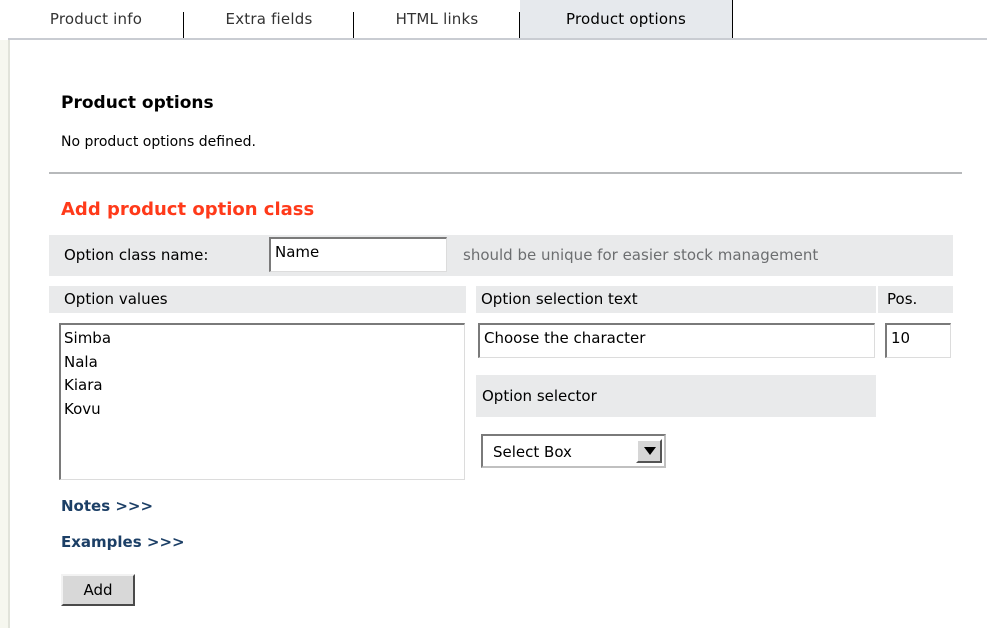 The height and width of the screenshot is (628, 987). What do you see at coordinates (262, 401) in the screenshot?
I see `option-values-textarea: Simba Nala Kiara Kovu` at bounding box center [262, 401].